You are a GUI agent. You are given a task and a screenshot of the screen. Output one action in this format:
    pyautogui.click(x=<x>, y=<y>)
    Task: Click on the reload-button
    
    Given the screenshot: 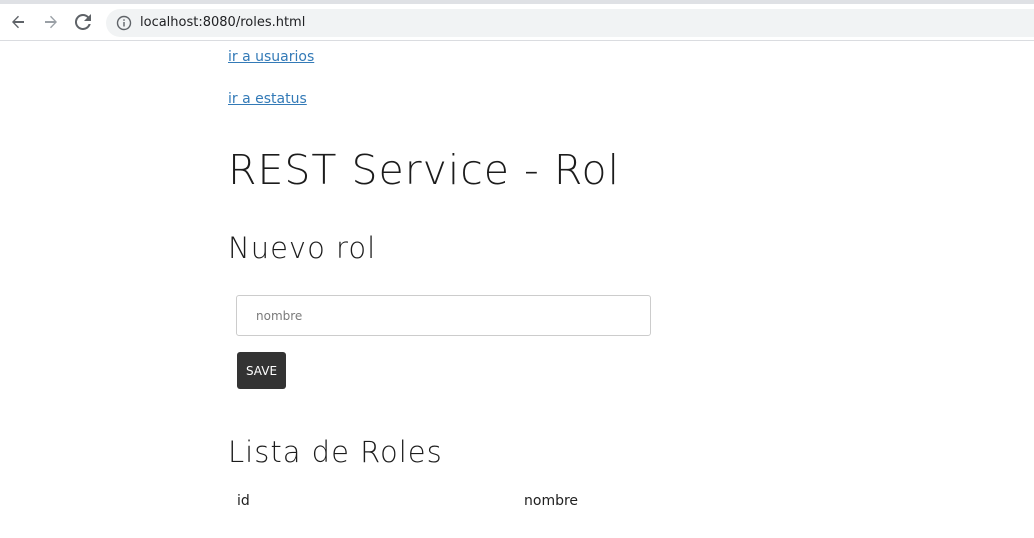 What is the action you would take?
    pyautogui.click(x=83, y=22)
    